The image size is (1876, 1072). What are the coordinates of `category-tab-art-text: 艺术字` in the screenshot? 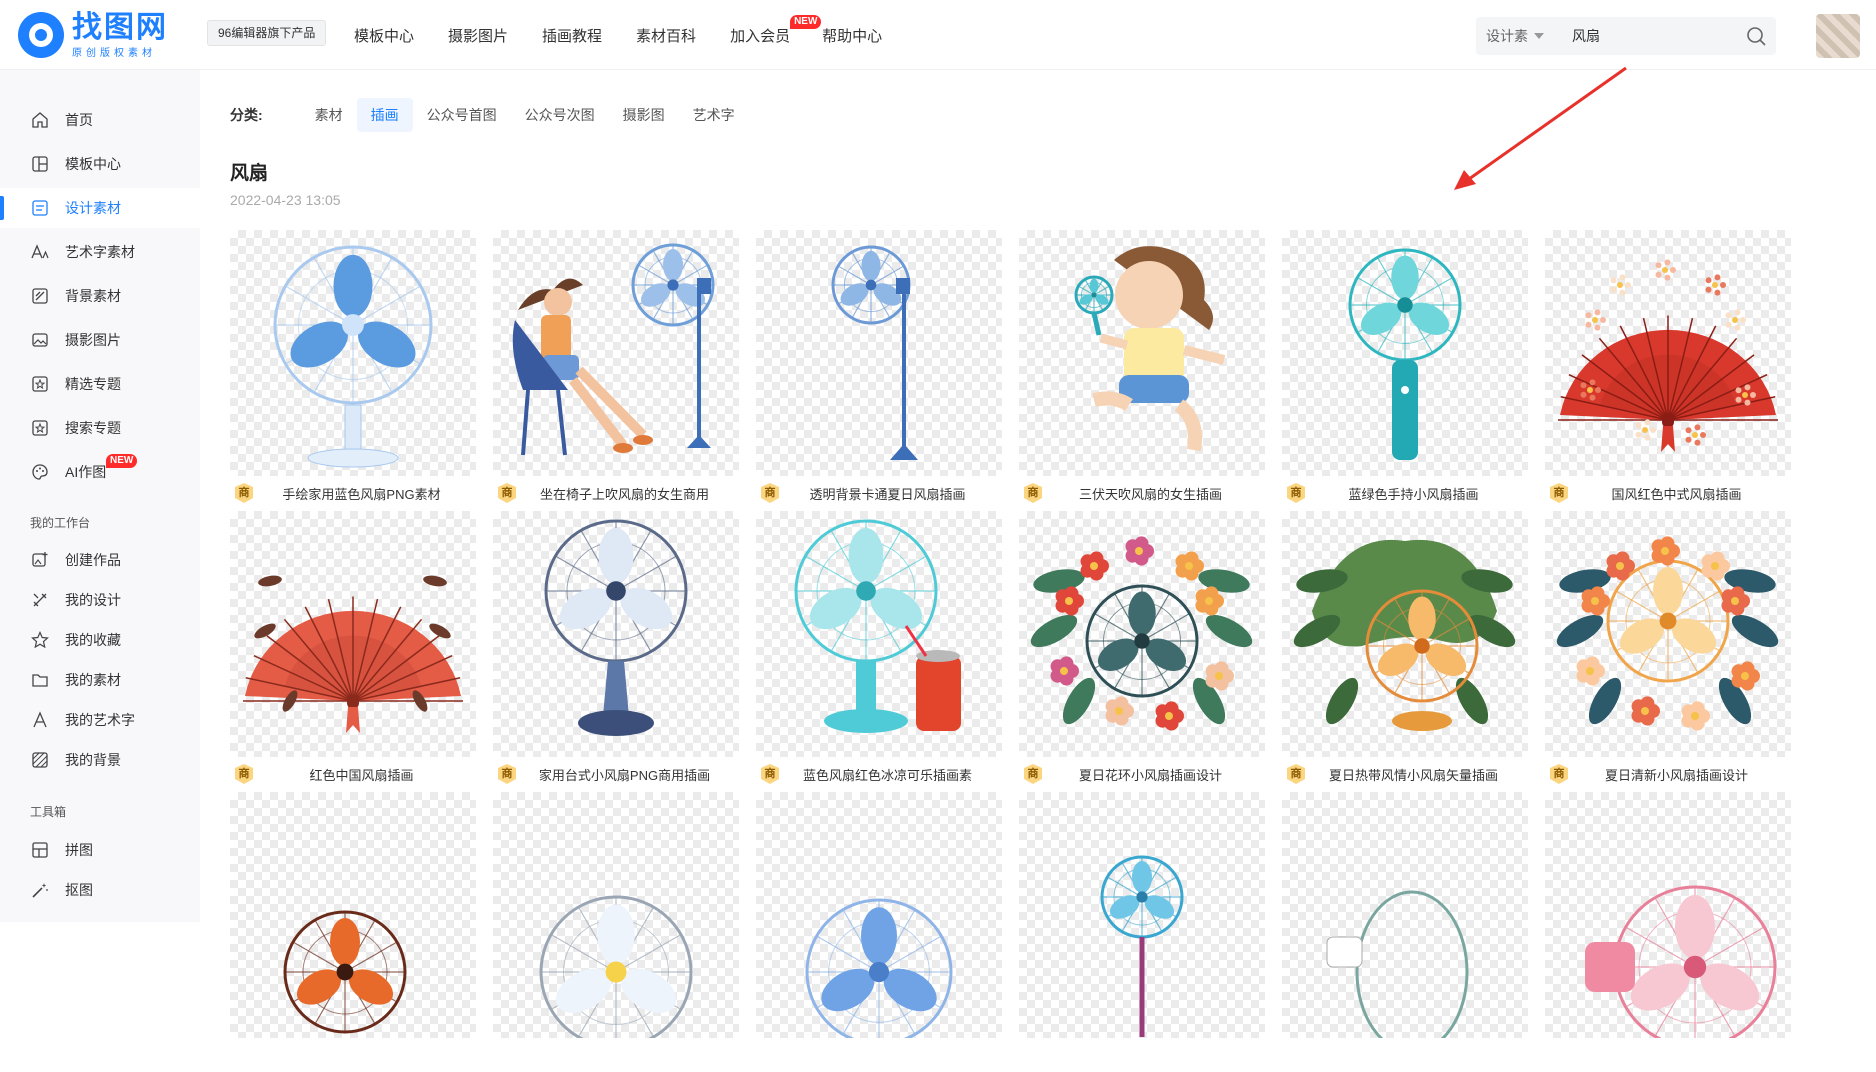 It's located at (714, 115).